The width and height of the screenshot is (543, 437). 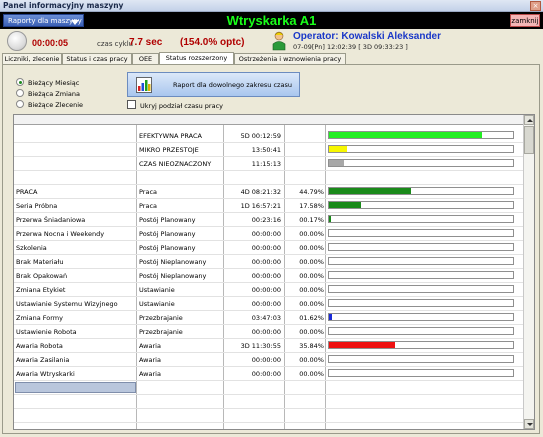 I want to click on row-percent: 00.17%, so click(x=311, y=220).